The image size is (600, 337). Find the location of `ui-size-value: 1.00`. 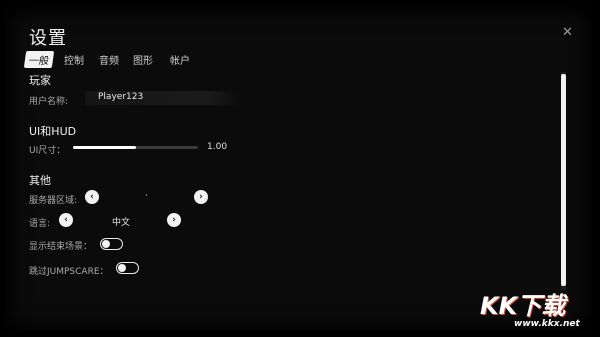

ui-size-value: 1.00 is located at coordinates (217, 147).